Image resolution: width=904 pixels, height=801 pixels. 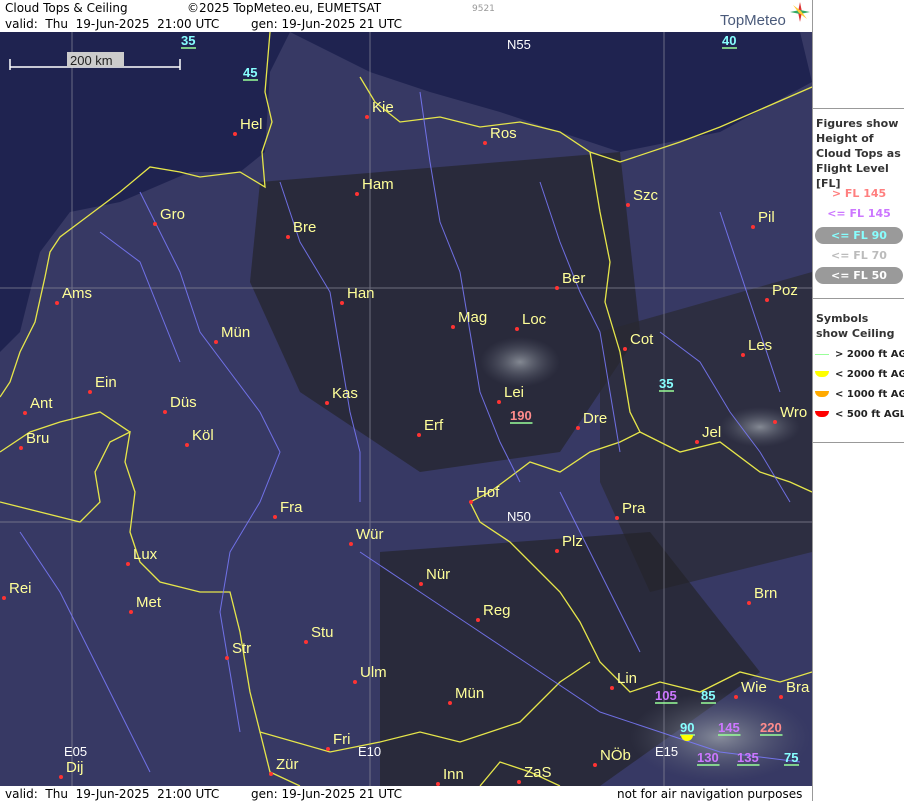 I want to click on cloud-top-label: 190, so click(x=521, y=416).